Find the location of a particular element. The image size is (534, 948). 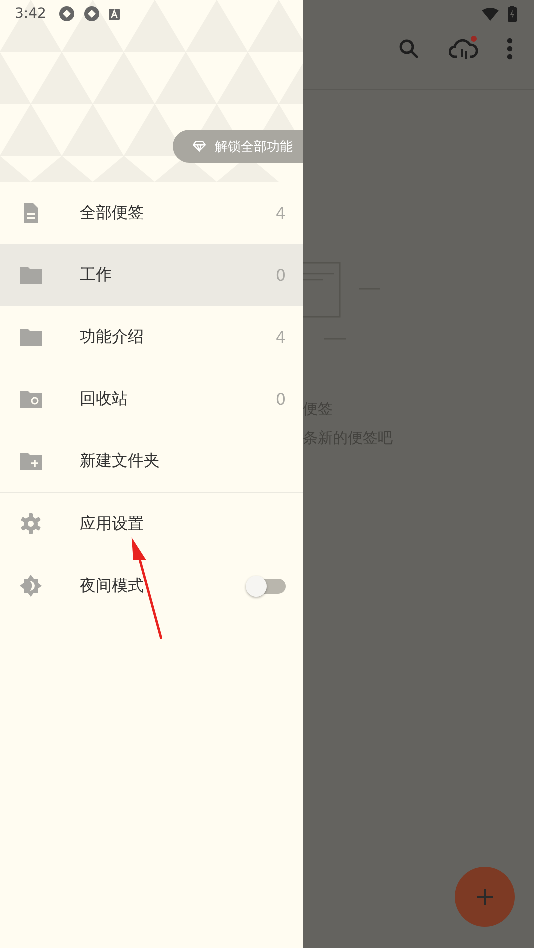

drawer-item: 夜间模式 is located at coordinates (151, 586).